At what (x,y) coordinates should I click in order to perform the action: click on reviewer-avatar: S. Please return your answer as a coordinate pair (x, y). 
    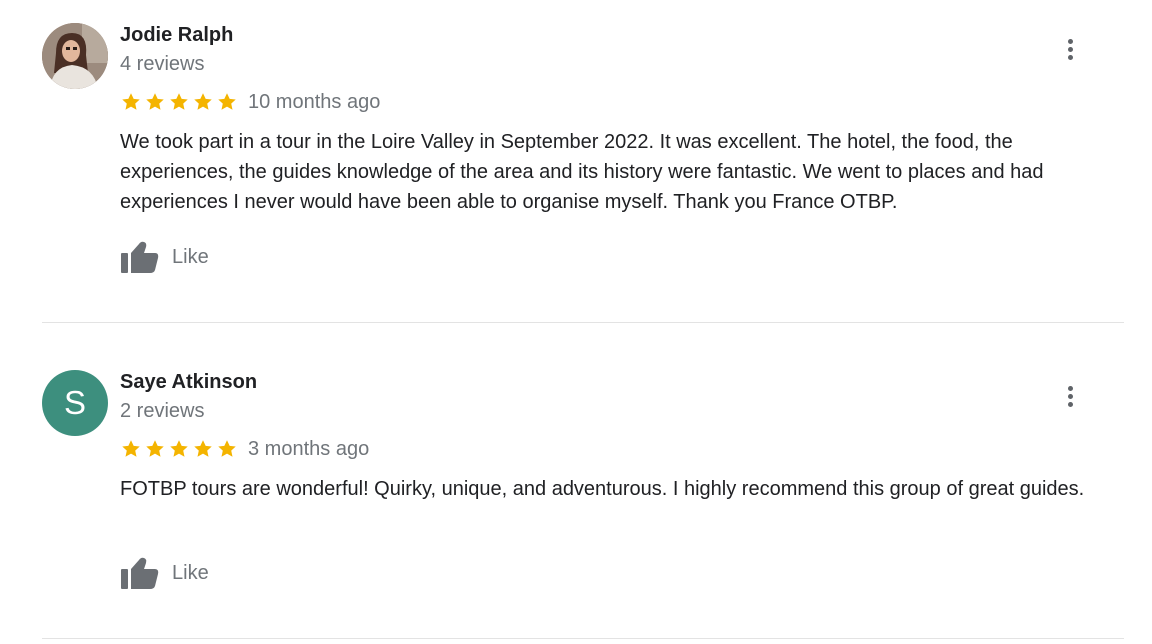
    Looking at the image, I should click on (75, 403).